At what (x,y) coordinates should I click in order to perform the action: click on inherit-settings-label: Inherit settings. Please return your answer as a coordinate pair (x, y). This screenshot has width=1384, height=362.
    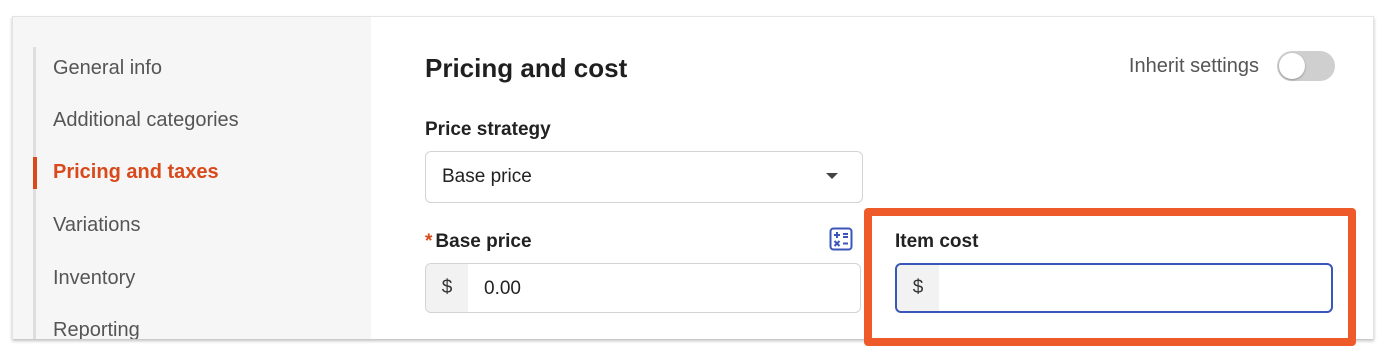
    Looking at the image, I should click on (1193, 66).